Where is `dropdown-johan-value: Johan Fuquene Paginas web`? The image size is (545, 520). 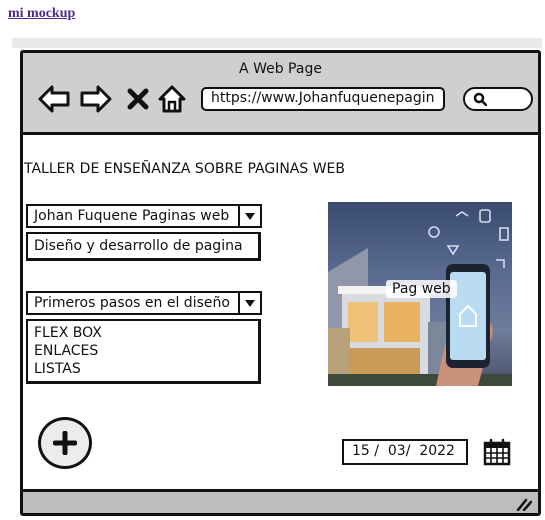
dropdown-johan-value: Johan Fuquene Paginas web is located at coordinates (132, 216).